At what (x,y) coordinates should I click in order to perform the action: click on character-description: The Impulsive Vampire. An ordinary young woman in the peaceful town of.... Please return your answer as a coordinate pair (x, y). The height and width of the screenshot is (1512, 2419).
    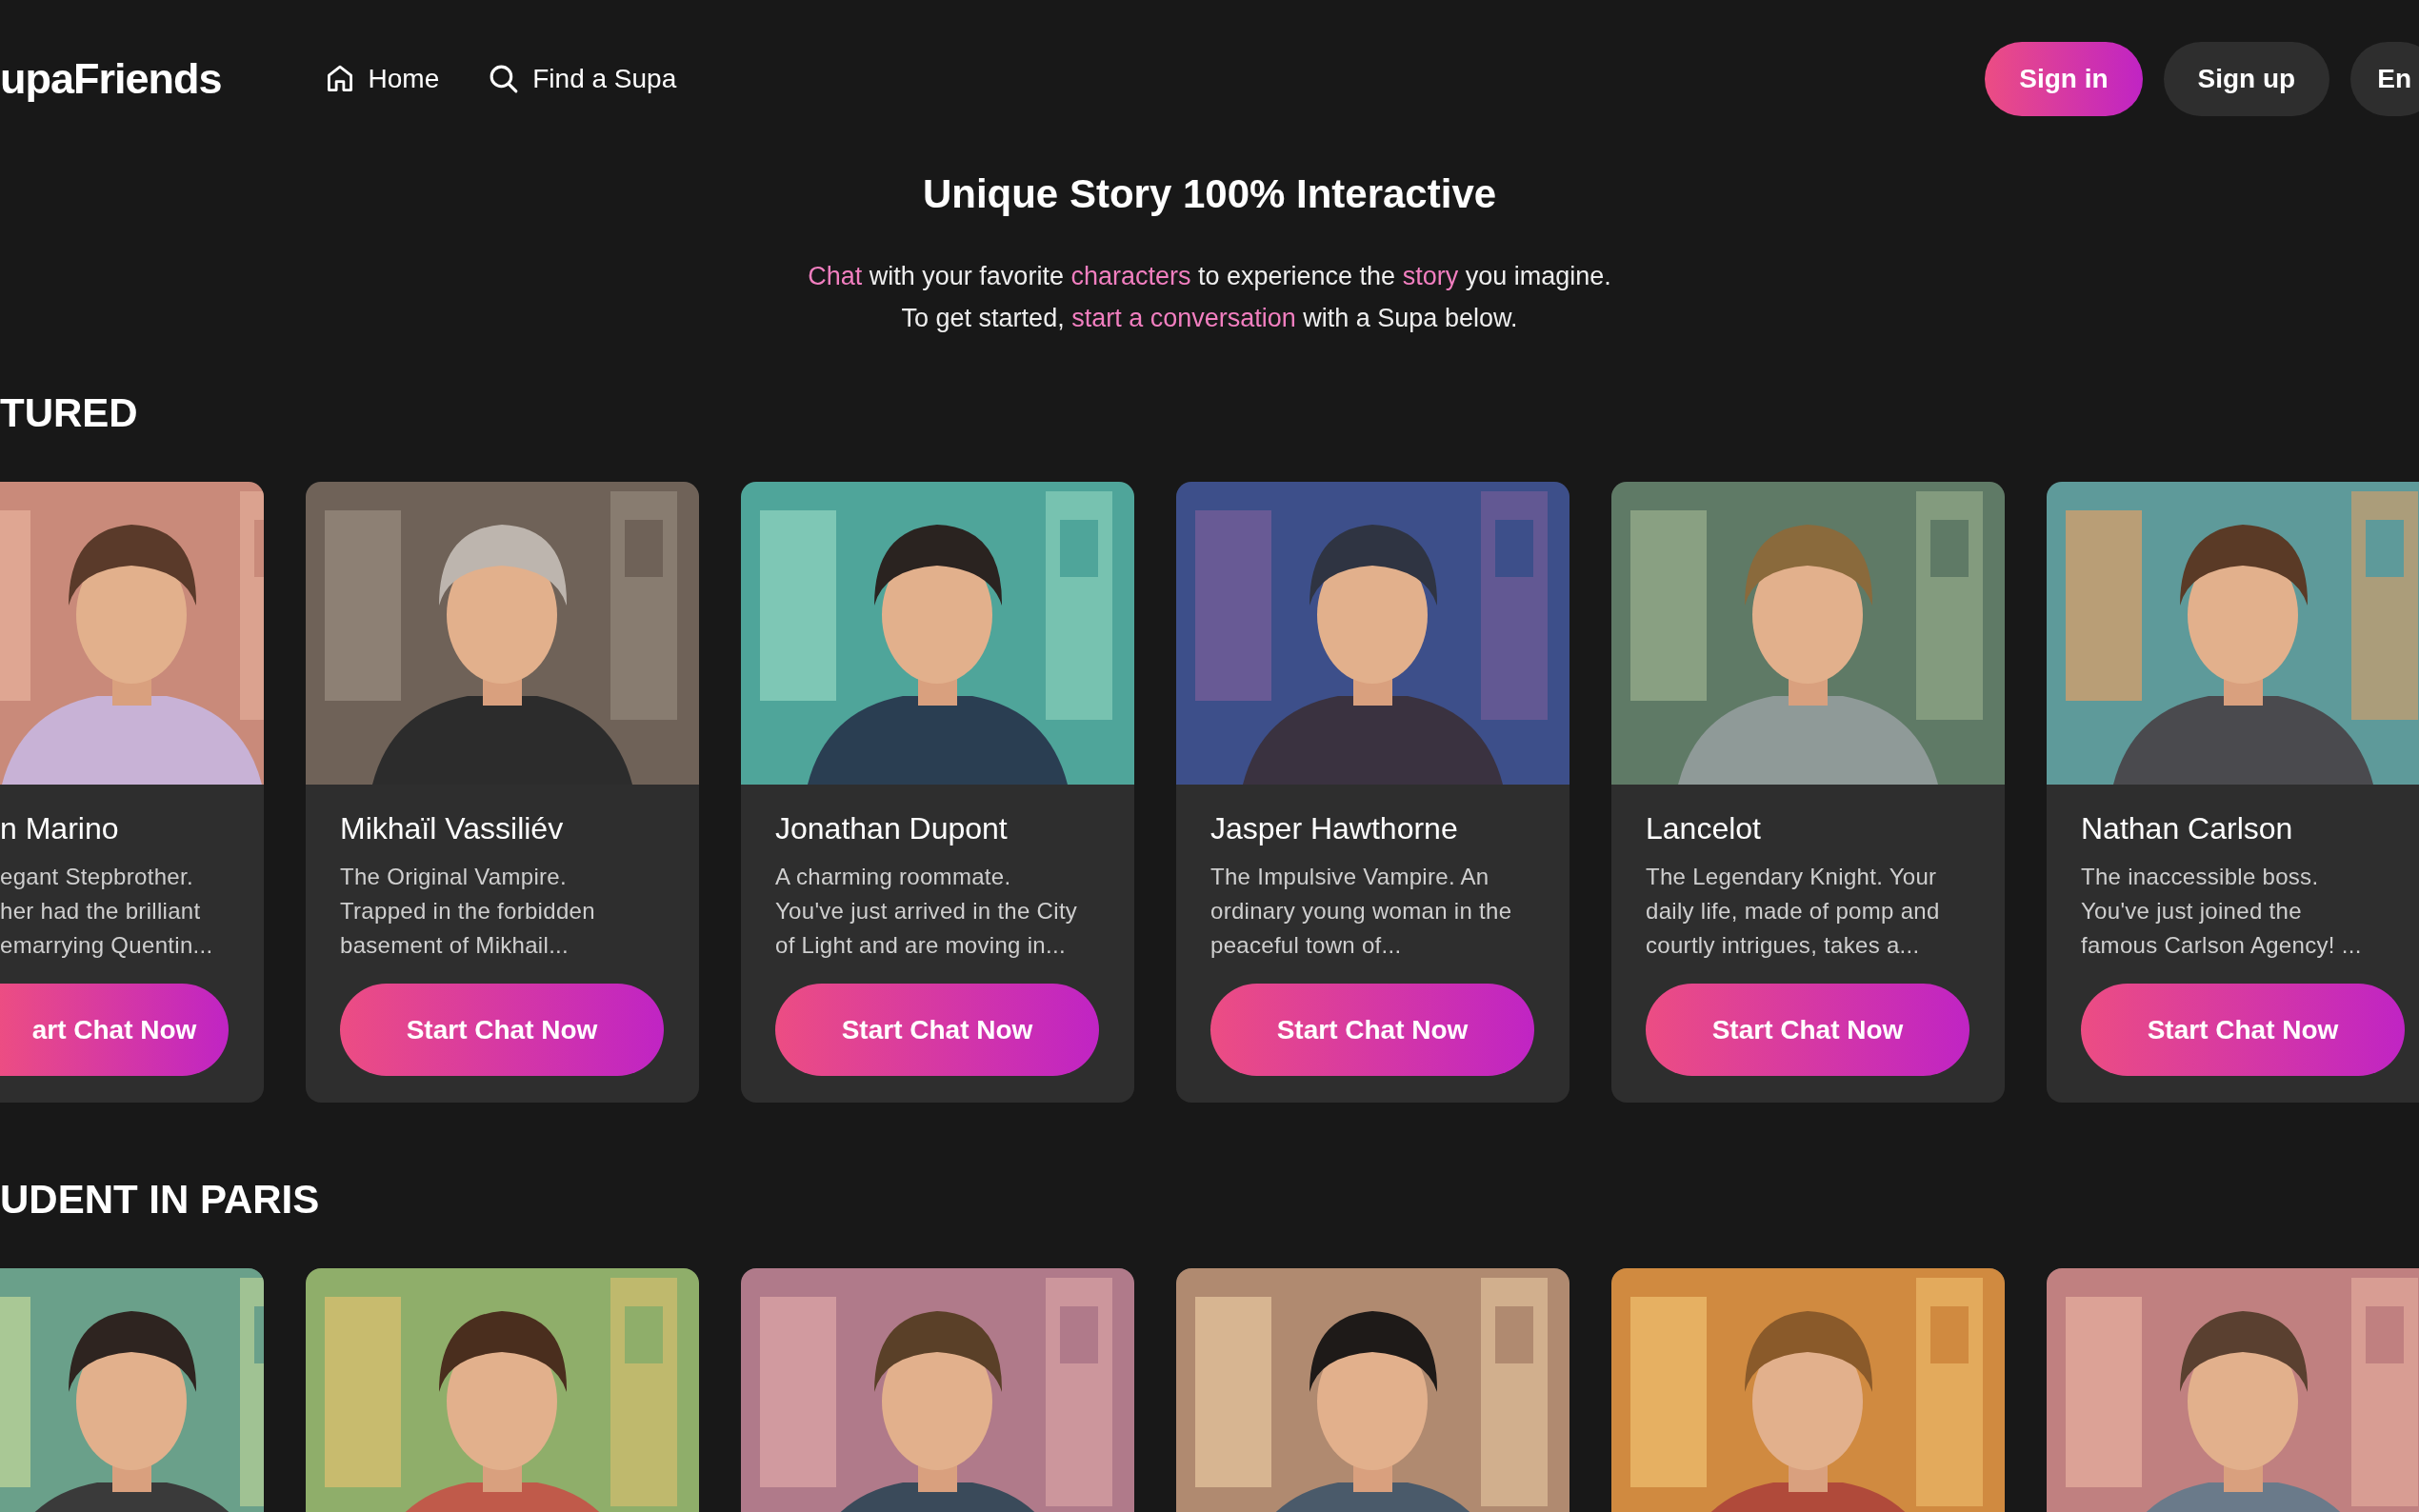
    Looking at the image, I should click on (1361, 911).